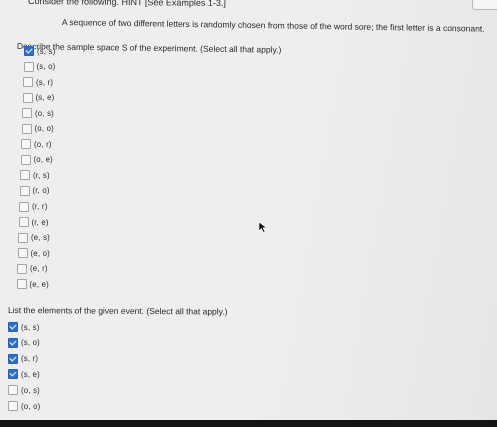  What do you see at coordinates (41, 191) in the screenshot?
I see `sample-space-option-label: (r, o)` at bounding box center [41, 191].